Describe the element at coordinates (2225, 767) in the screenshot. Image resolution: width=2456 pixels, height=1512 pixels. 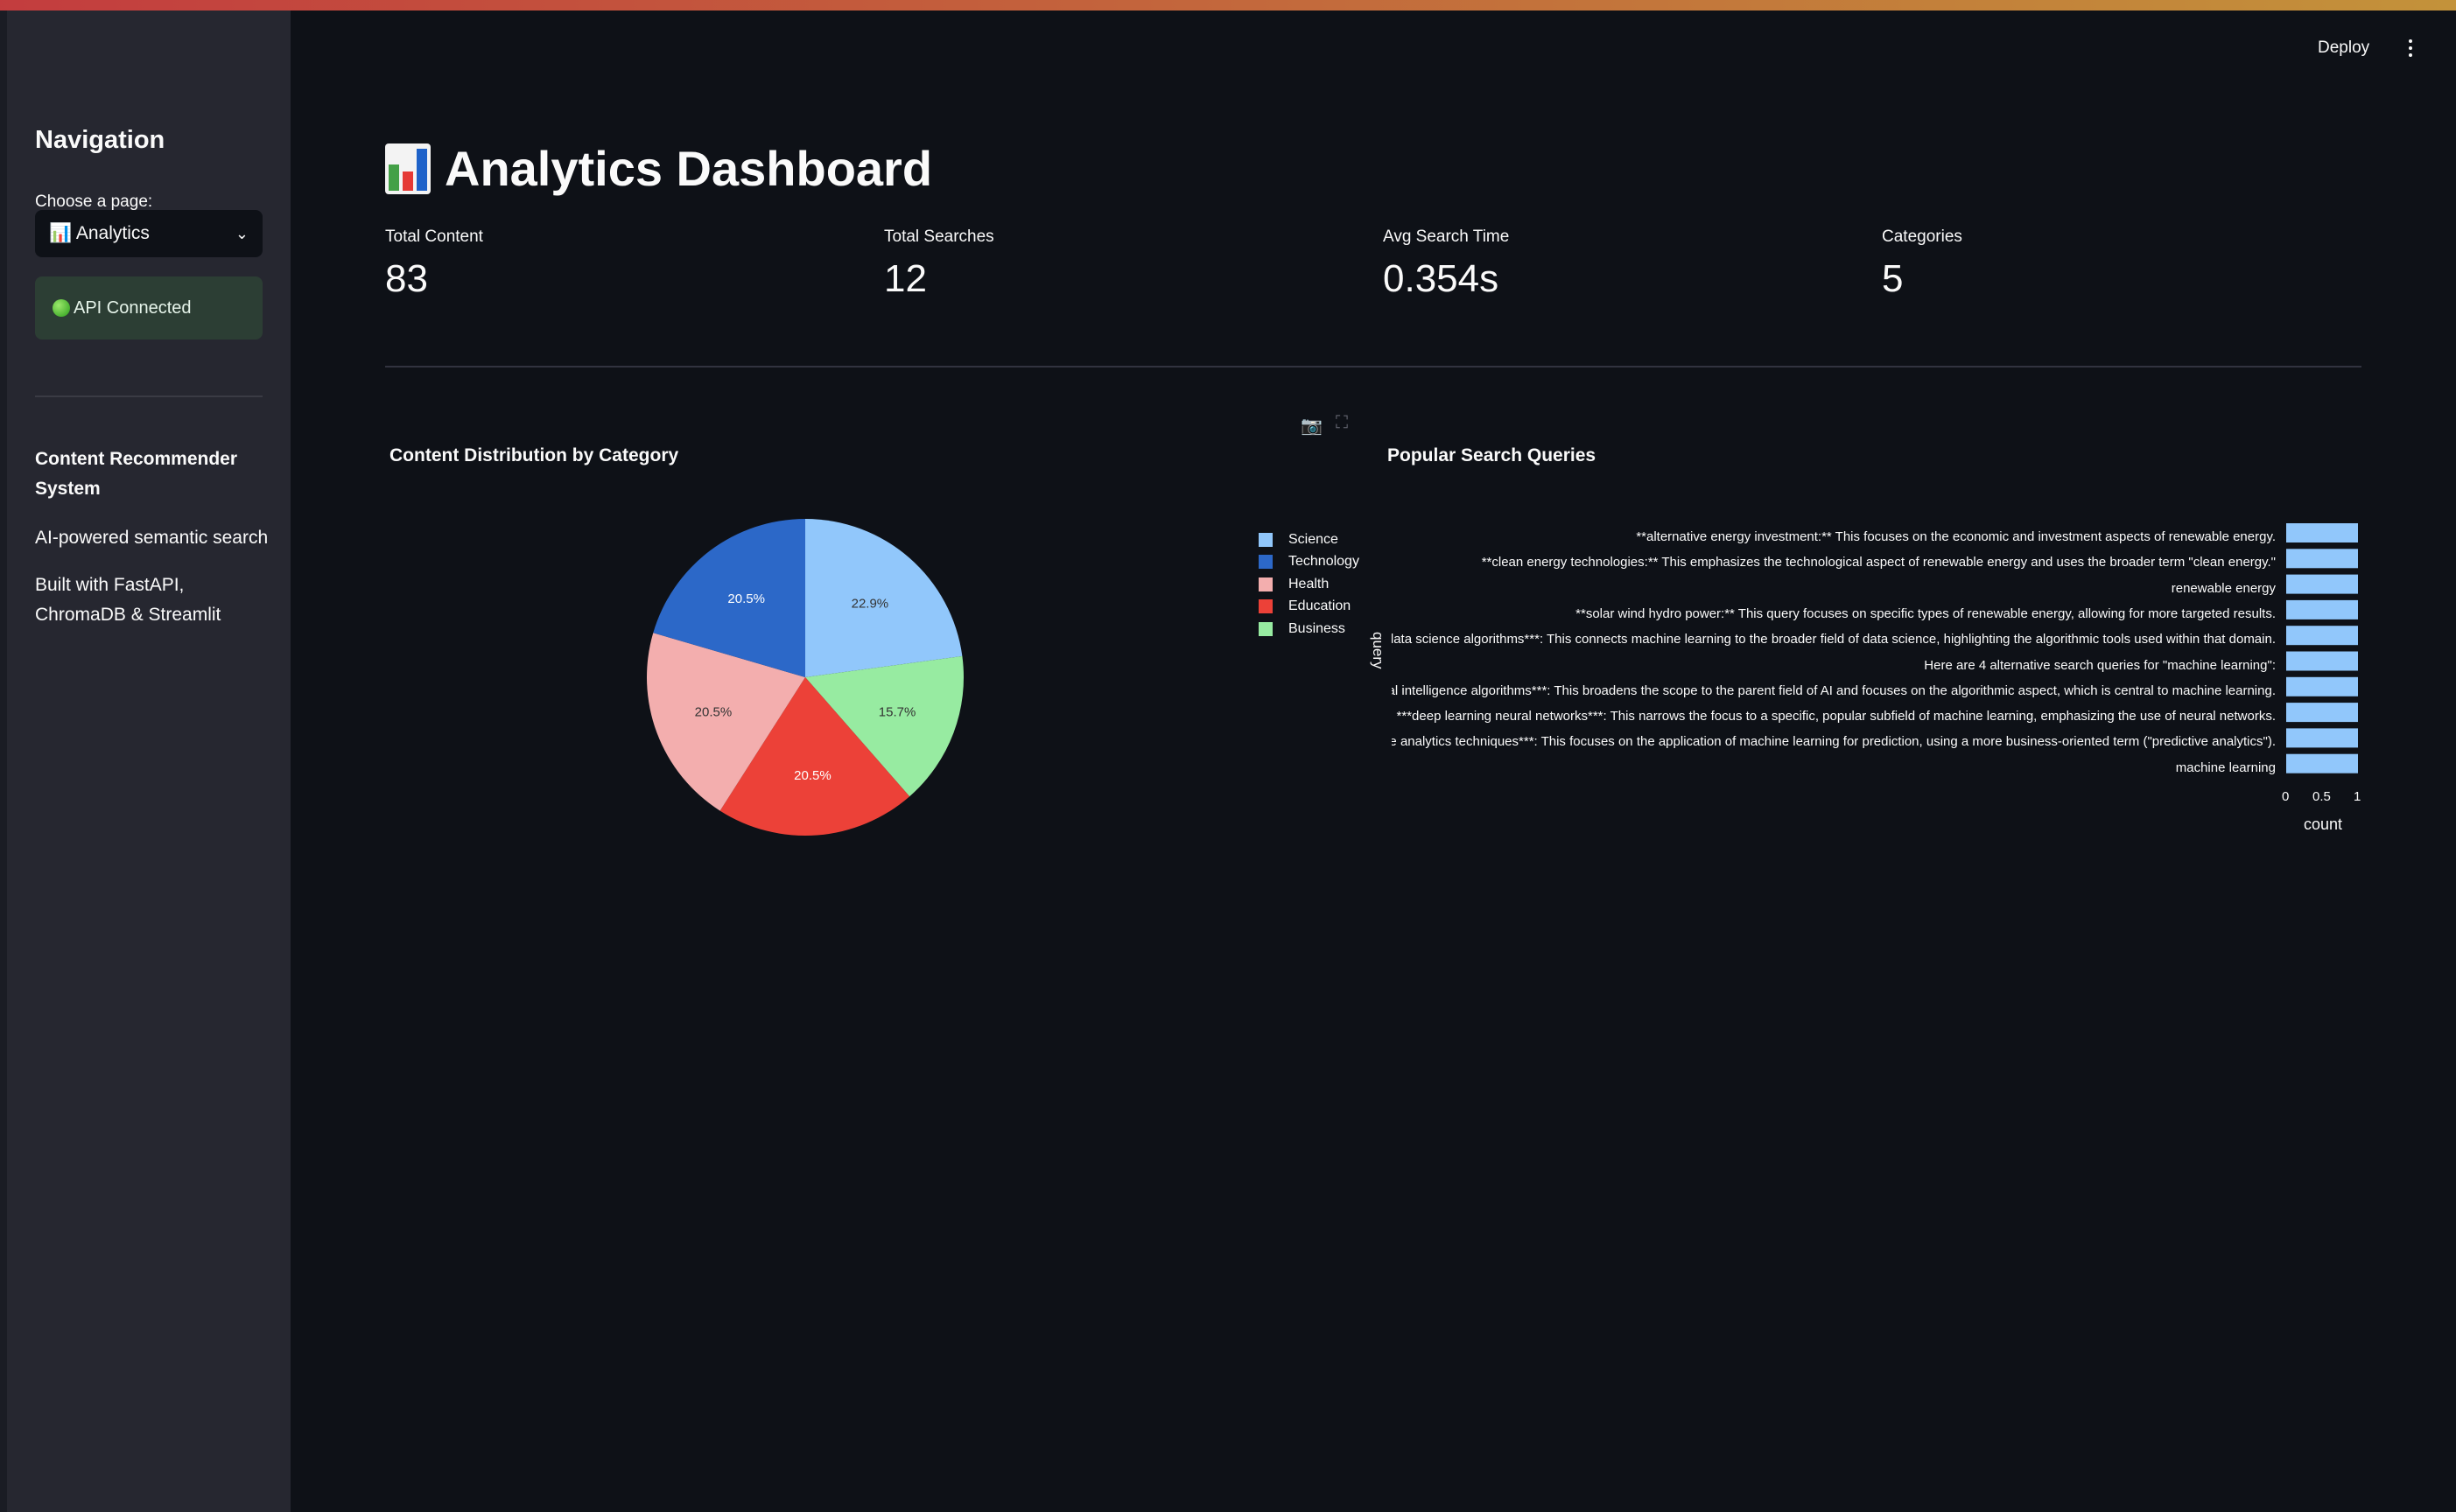
I see `bar-y-tick-label: machine learning` at that location.